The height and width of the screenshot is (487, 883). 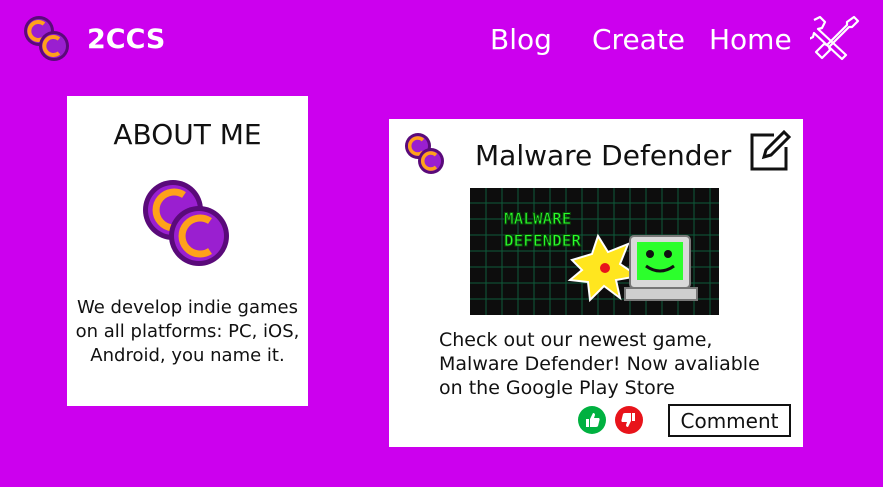 What do you see at coordinates (835, 38) in the screenshot?
I see `wrench-screwdriver-icon` at bounding box center [835, 38].